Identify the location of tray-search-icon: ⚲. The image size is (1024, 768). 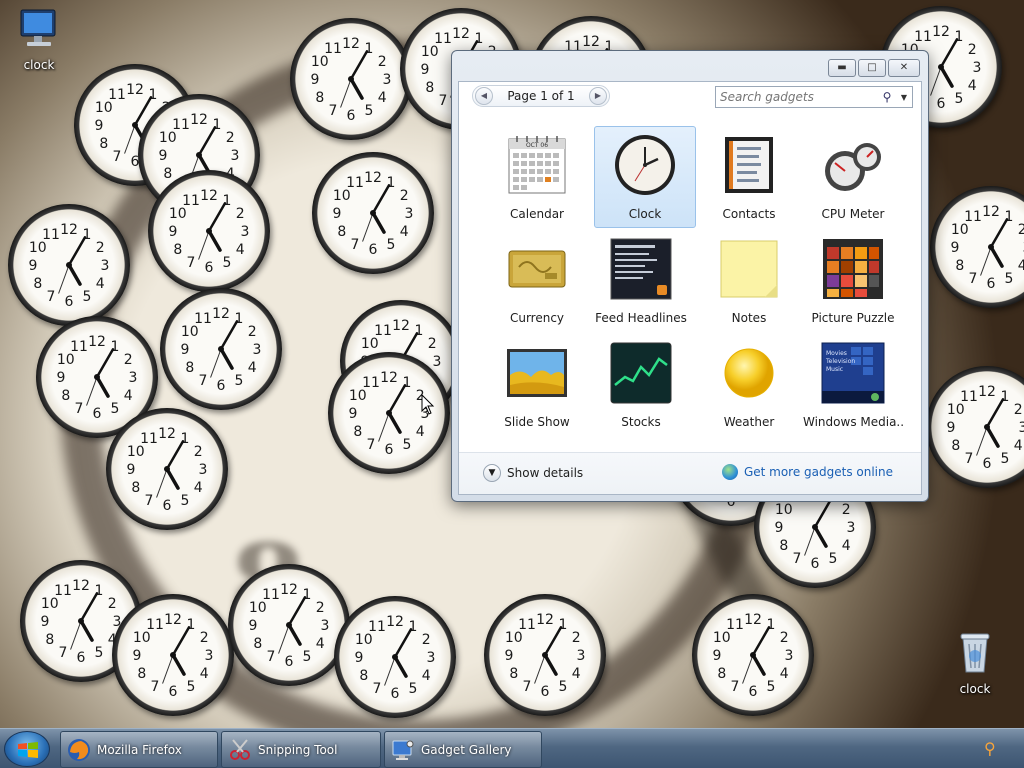
(994, 749).